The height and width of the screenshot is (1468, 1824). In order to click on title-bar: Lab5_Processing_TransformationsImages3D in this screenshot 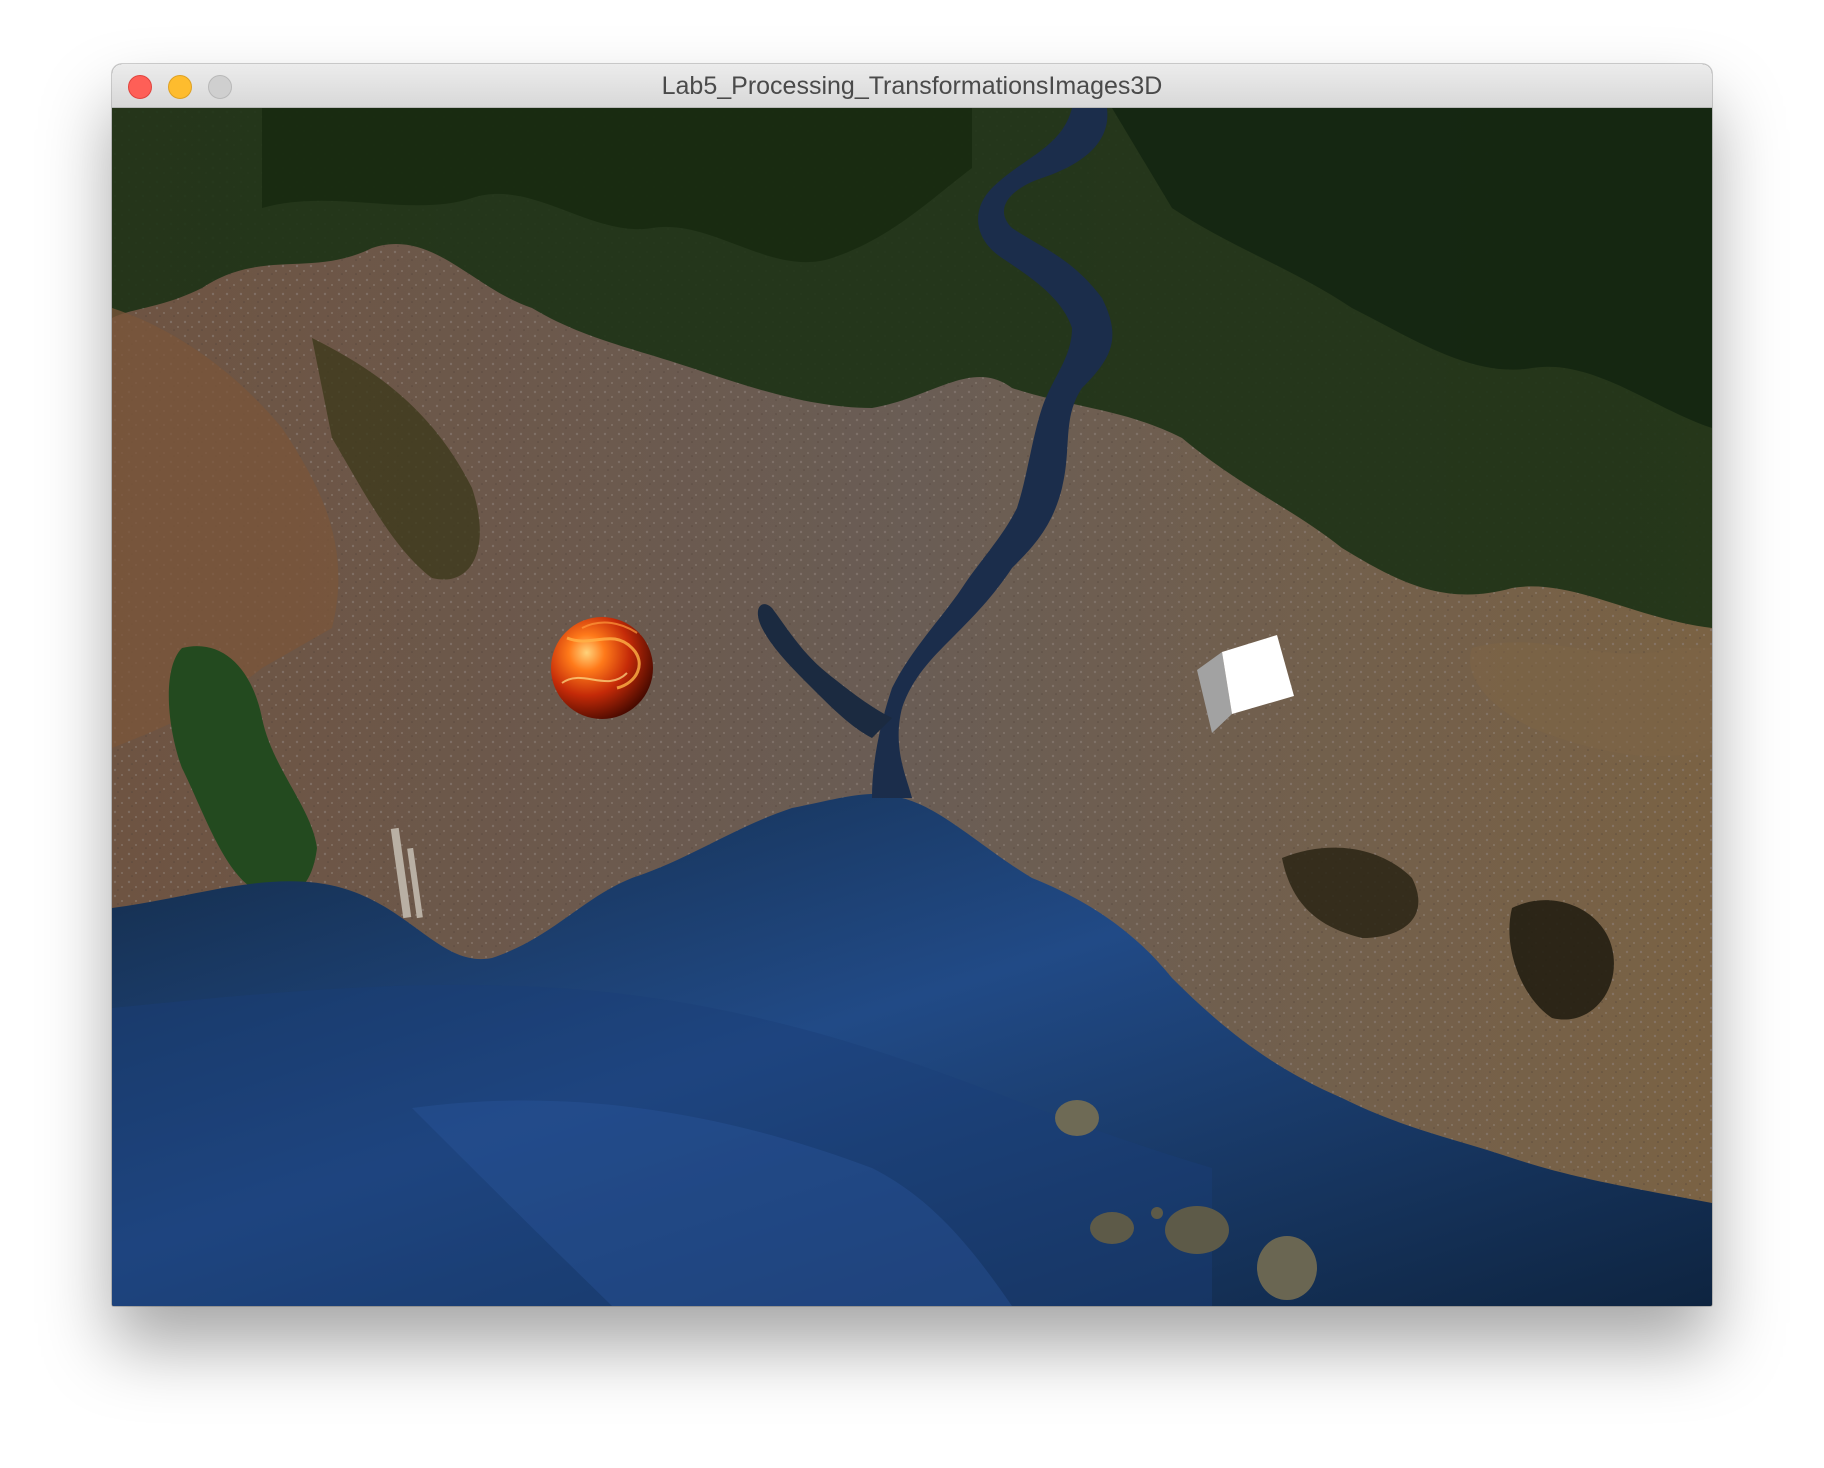, I will do `click(912, 86)`.